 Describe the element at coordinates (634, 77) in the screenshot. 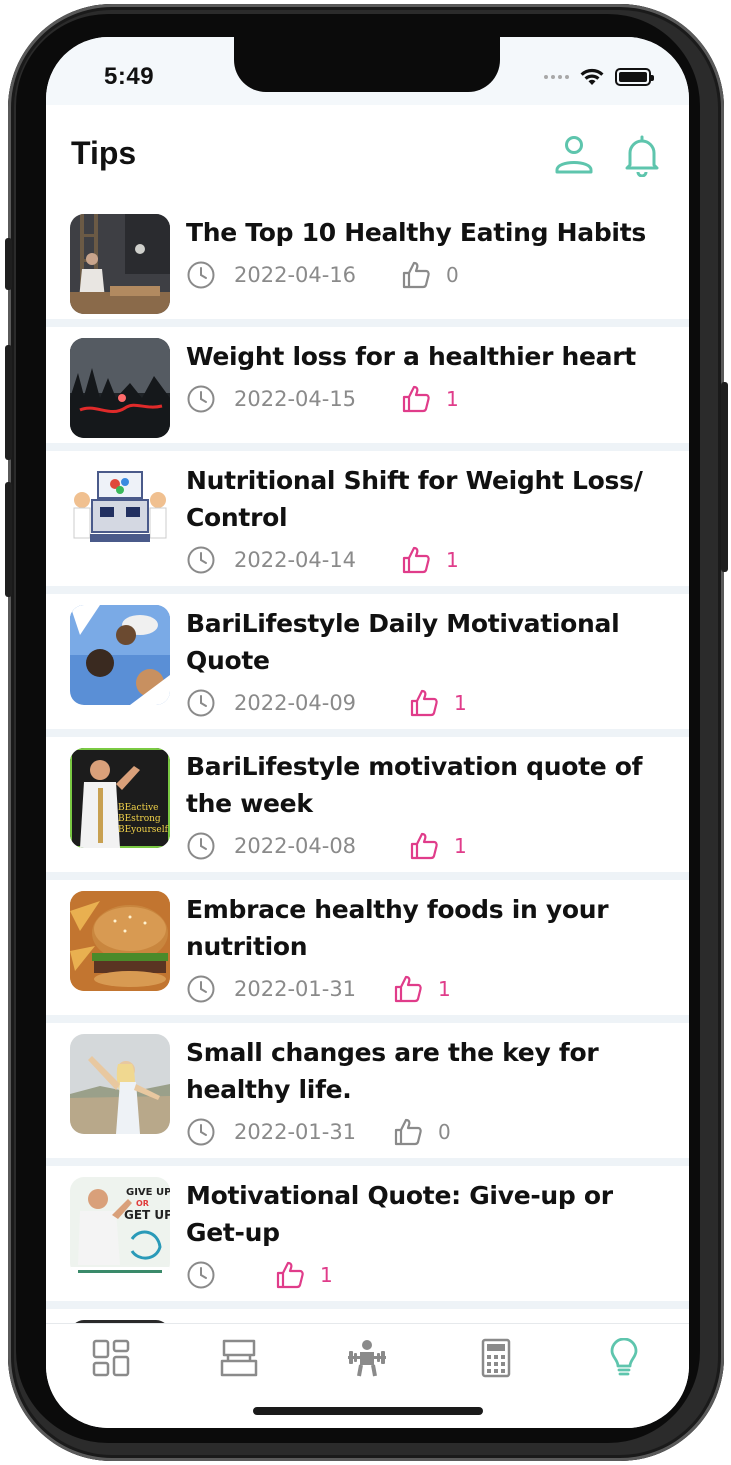

I see `battery-icon` at that location.